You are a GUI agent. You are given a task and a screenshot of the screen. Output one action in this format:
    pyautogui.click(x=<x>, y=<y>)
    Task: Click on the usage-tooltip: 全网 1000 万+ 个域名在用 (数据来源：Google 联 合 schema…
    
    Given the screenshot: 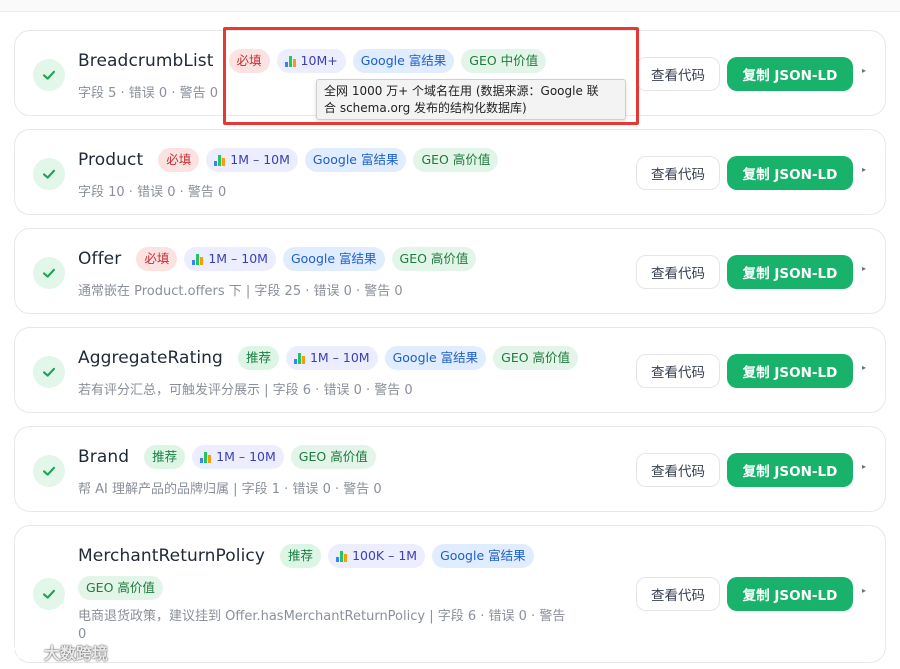 What is the action you would take?
    pyautogui.click(x=471, y=99)
    